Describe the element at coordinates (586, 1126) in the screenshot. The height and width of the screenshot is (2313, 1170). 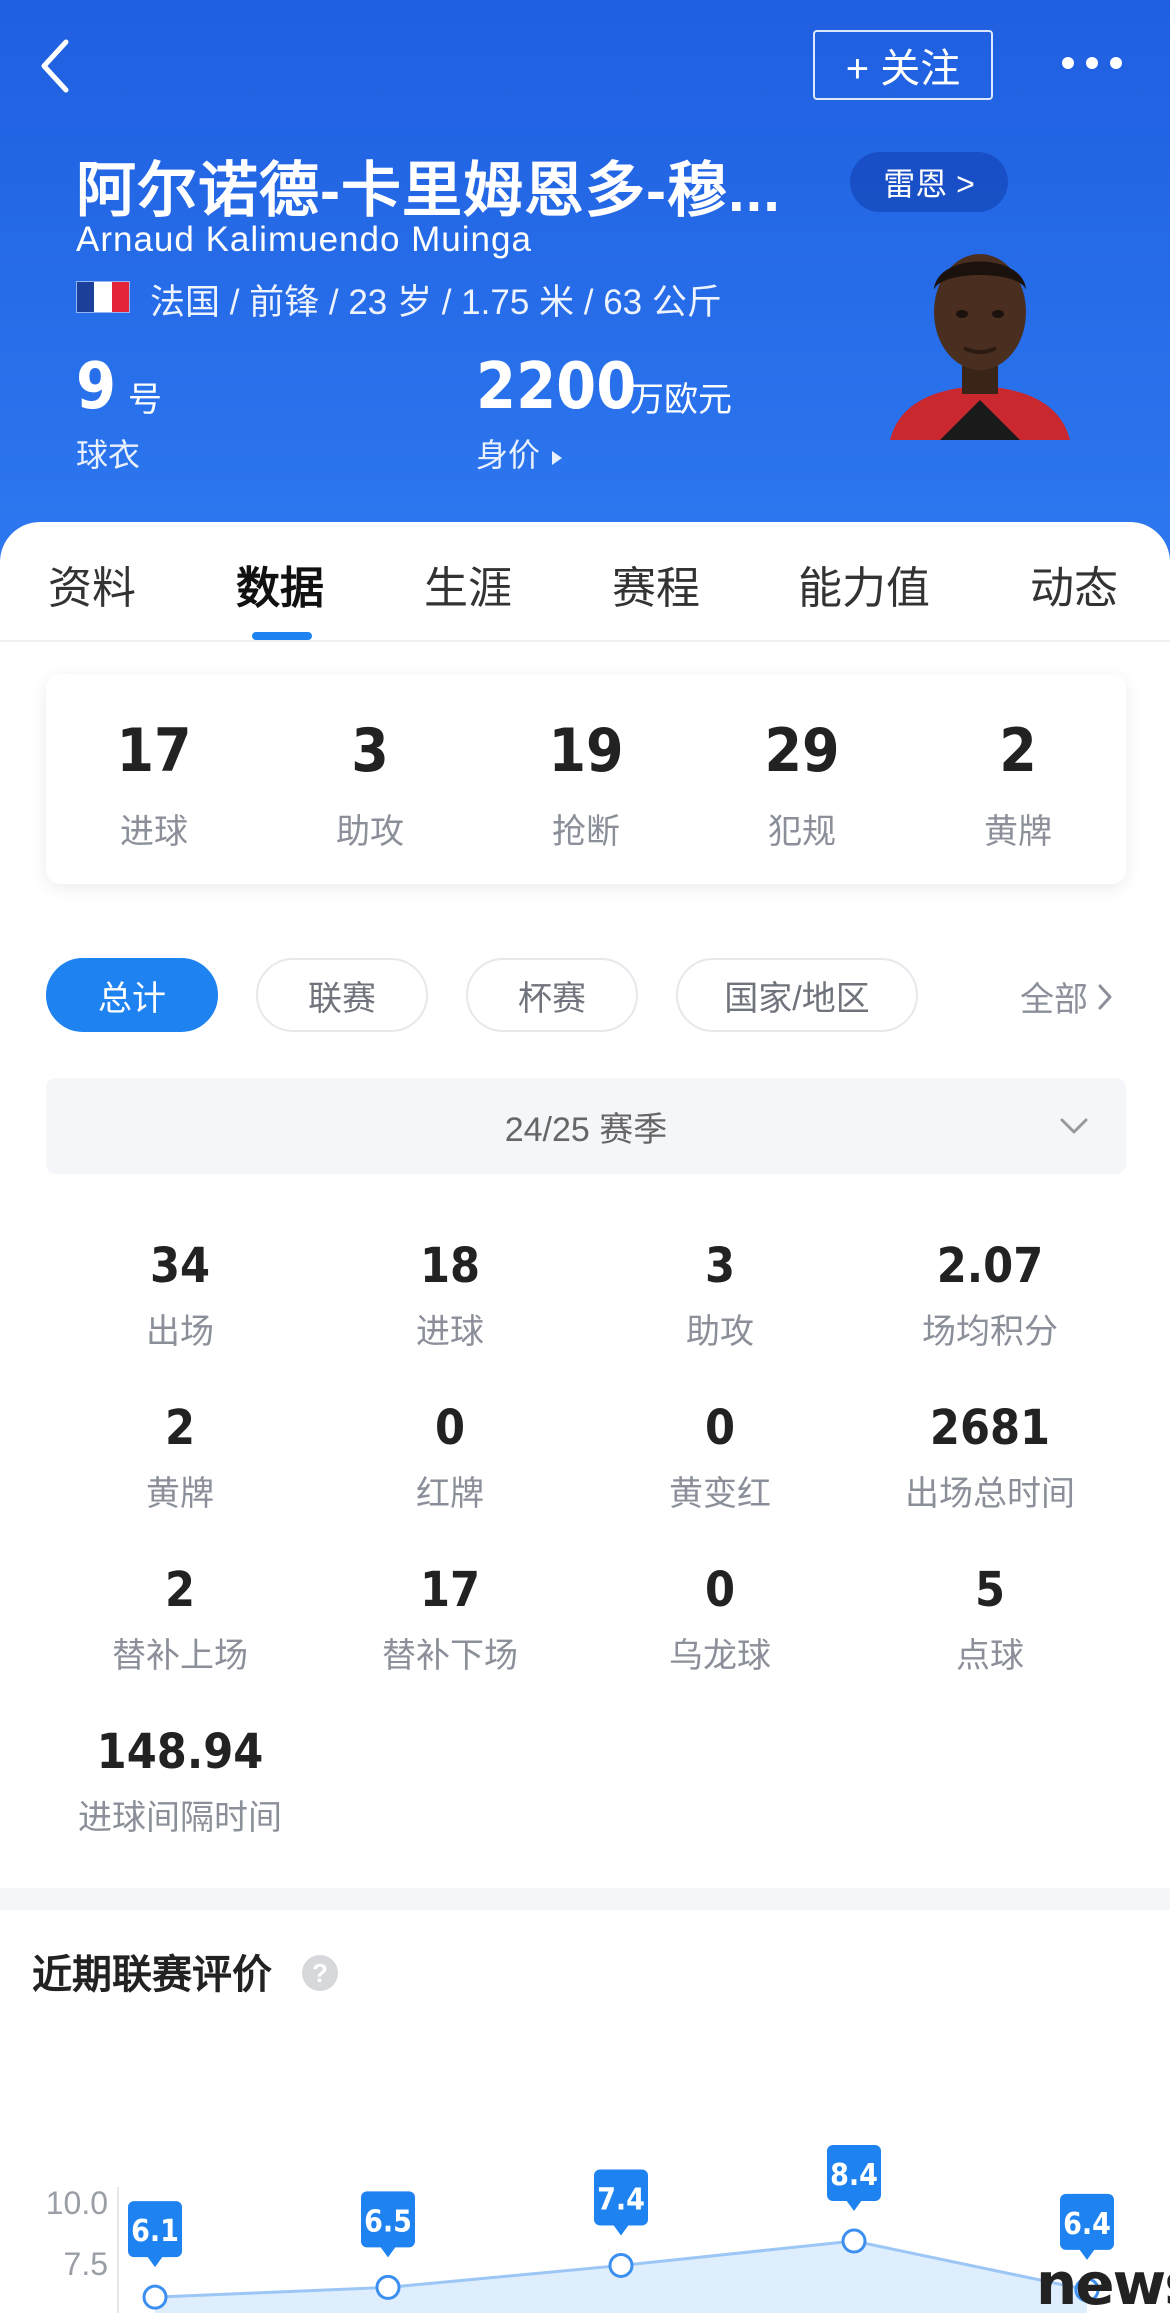
I see `season-selector: 24/25 赛季` at that location.